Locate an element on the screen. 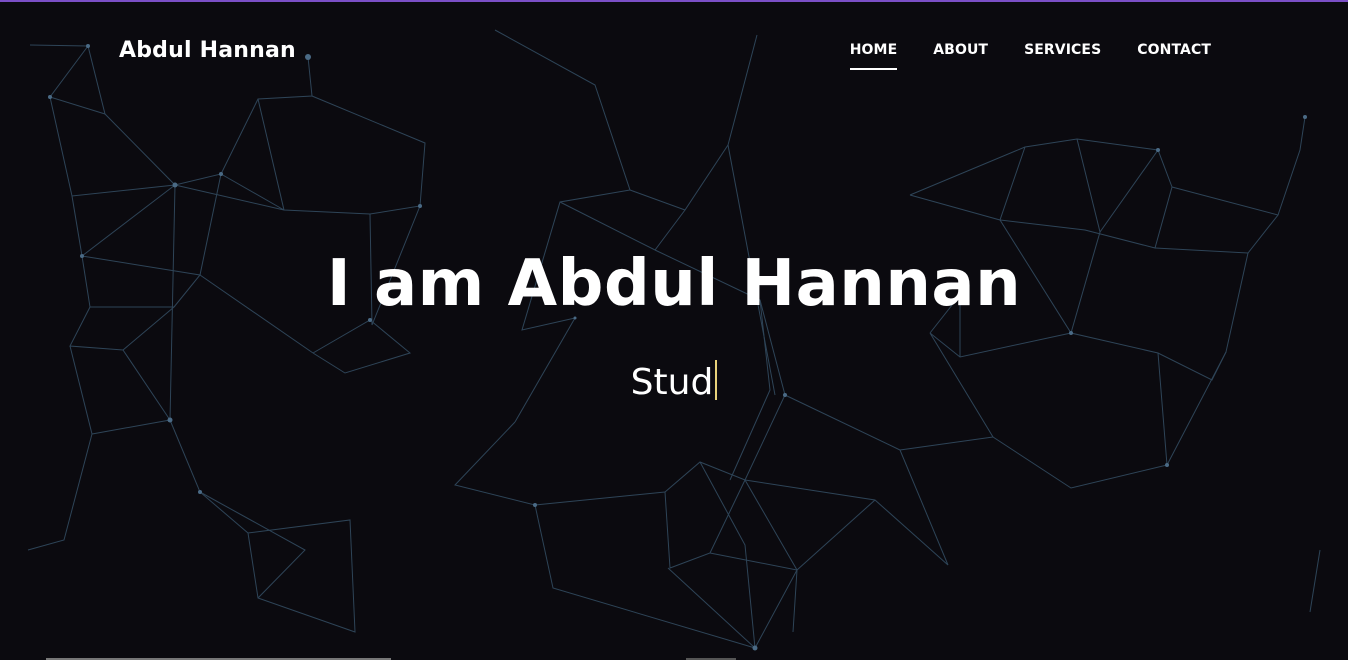 This screenshot has height=660, width=1348. nav-item-about: ABOUT is located at coordinates (960, 54).